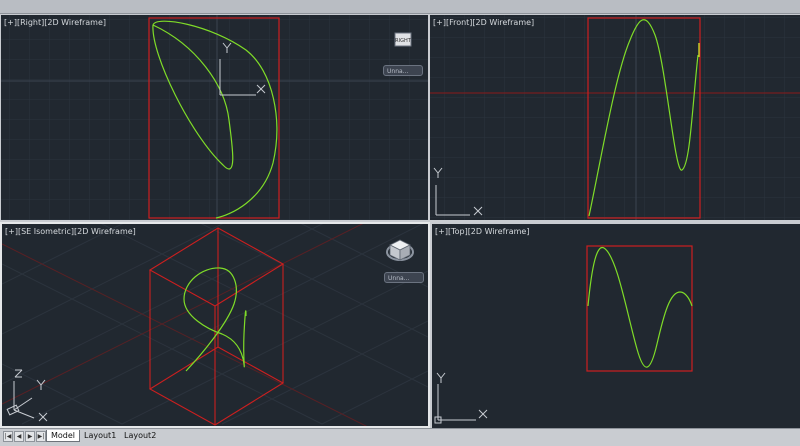 The width and height of the screenshot is (800, 446). What do you see at coordinates (100, 435) in the screenshot?
I see `tab-layout1: Layout1` at bounding box center [100, 435].